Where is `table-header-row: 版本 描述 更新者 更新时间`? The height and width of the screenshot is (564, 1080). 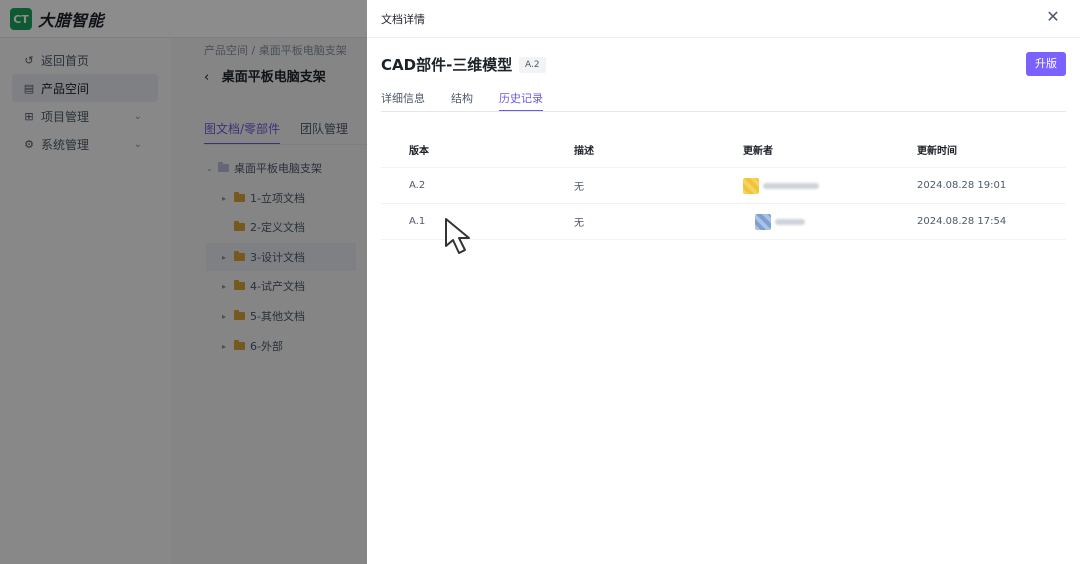 table-header-row: 版本 描述 更新者 更新时间 is located at coordinates (723, 150).